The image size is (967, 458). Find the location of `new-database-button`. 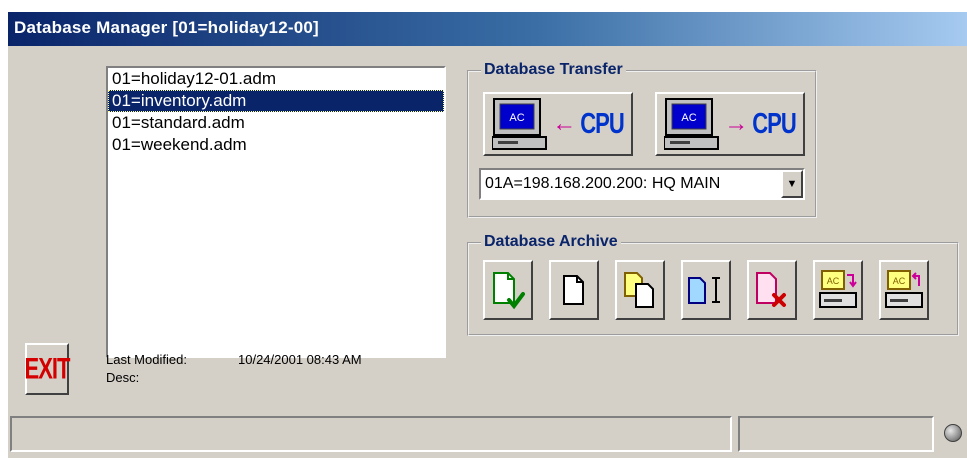

new-database-button is located at coordinates (574, 290).